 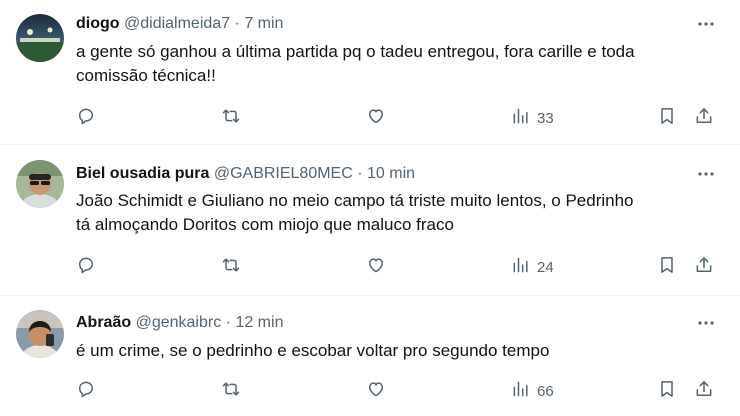 I want to click on tweet-text-line: comissão técnica!!, so click(x=146, y=75).